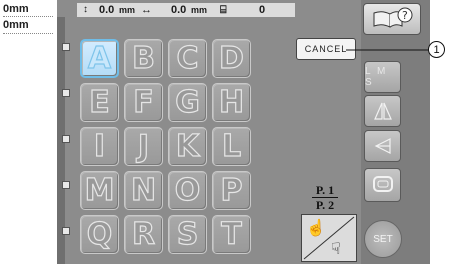  Describe the element at coordinates (387, 50) in the screenshot. I see `callout-leader-line` at that location.